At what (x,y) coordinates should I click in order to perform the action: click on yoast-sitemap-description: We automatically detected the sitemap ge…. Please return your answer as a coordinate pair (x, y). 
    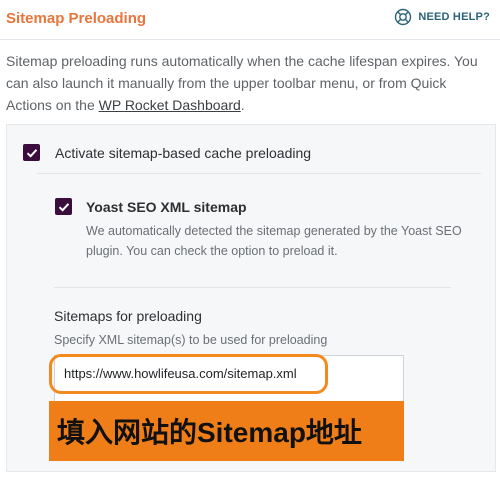
    Looking at the image, I should click on (274, 241).